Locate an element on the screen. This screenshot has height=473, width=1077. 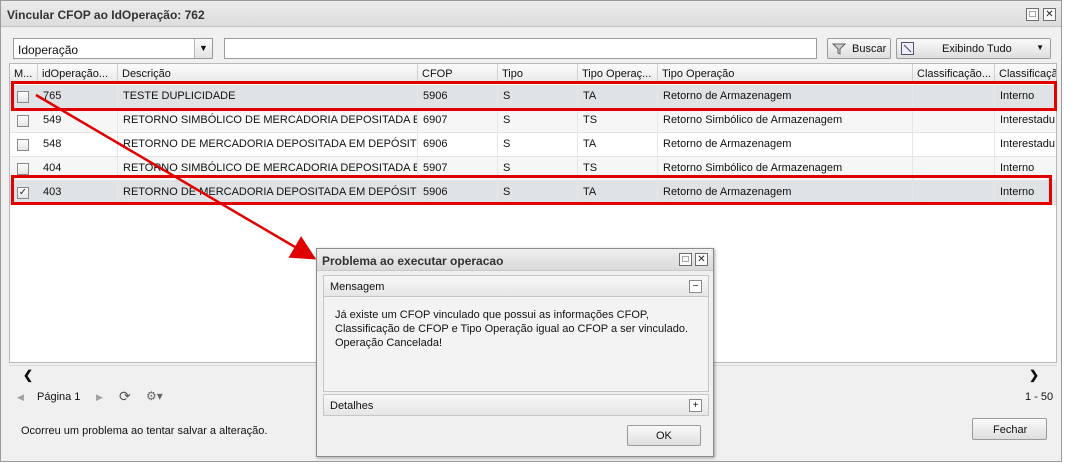
annotation-box-selected is located at coordinates (531, 190).